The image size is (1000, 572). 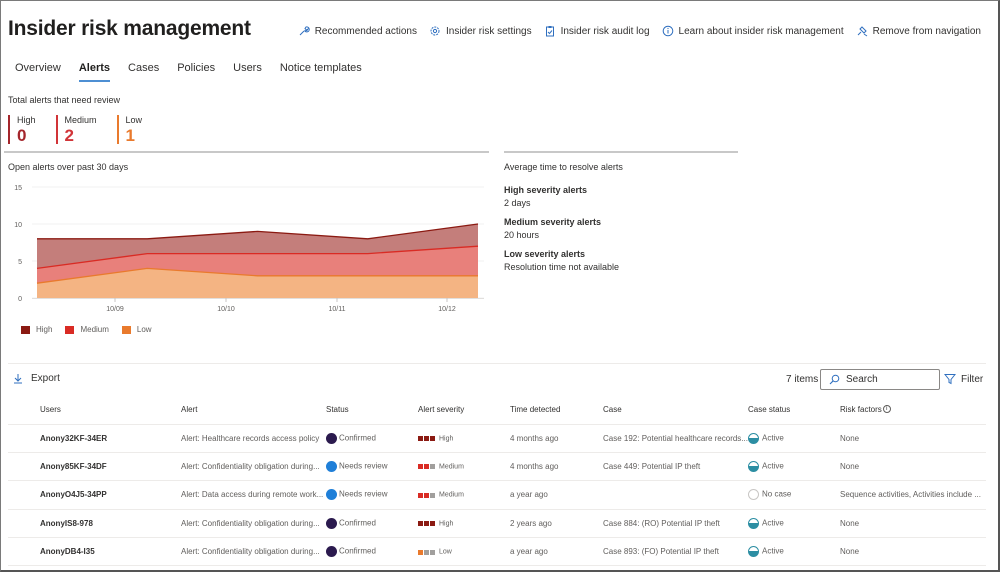 What do you see at coordinates (464, 410) in the screenshot?
I see `column-header-alert-severity: Alert severity` at bounding box center [464, 410].